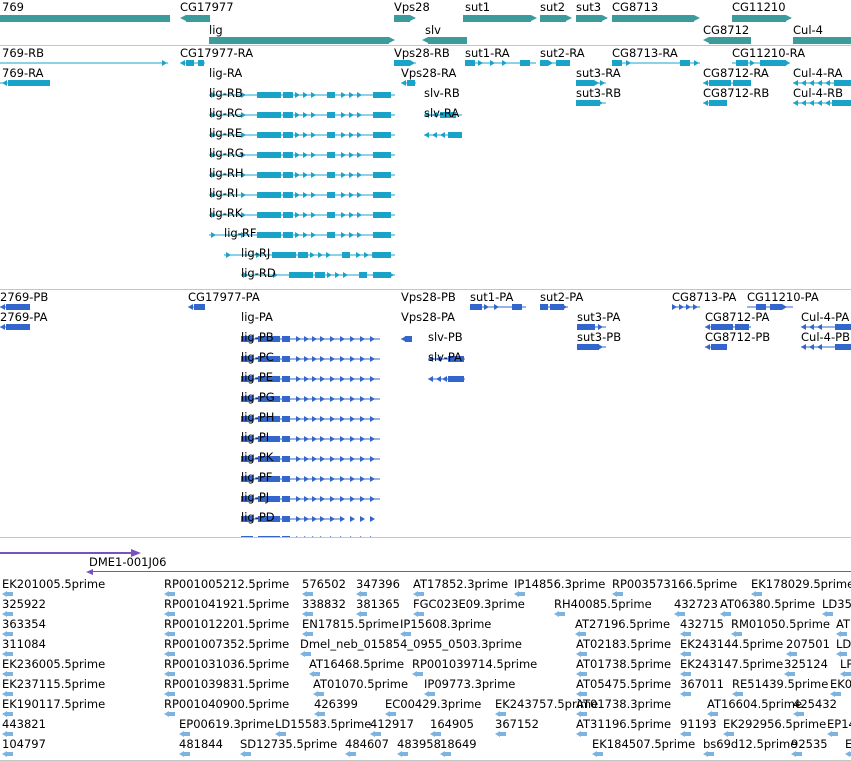 This screenshot has width=851, height=761. What do you see at coordinates (767, 604) in the screenshot?
I see `est-label: AT06380.5prime` at bounding box center [767, 604].